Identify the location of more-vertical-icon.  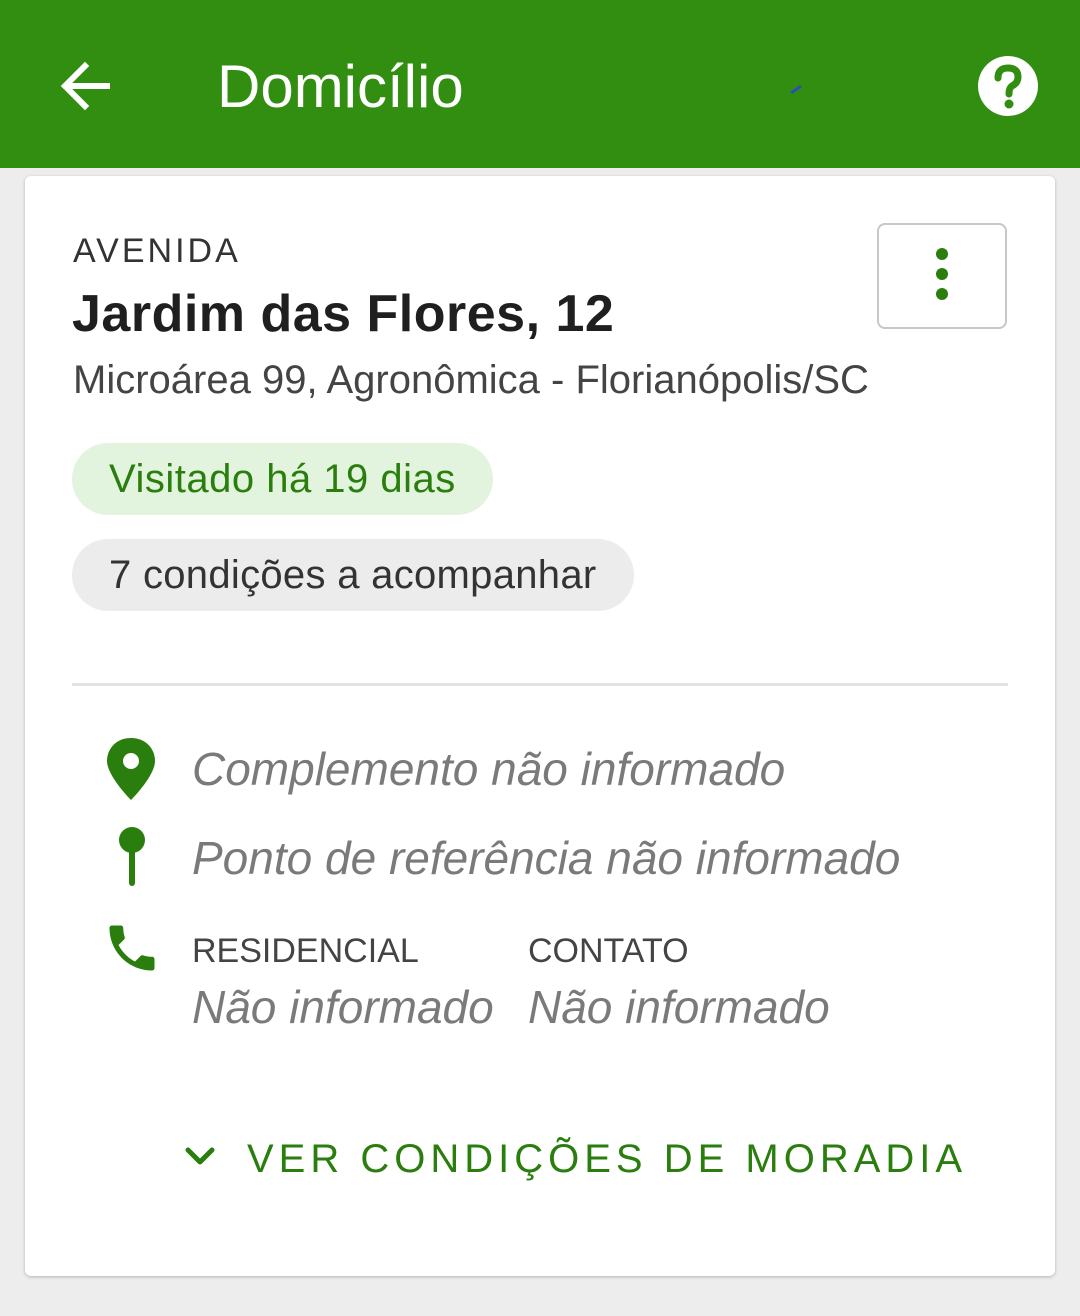
(942, 276).